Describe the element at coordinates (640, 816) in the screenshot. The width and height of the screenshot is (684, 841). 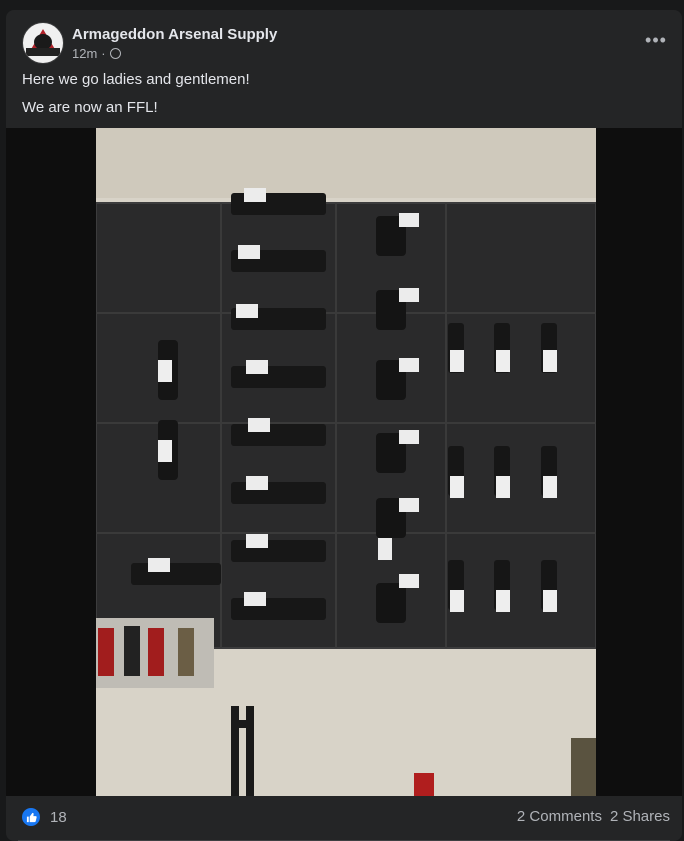
I see `shares-count-link: 2 Shares` at that location.